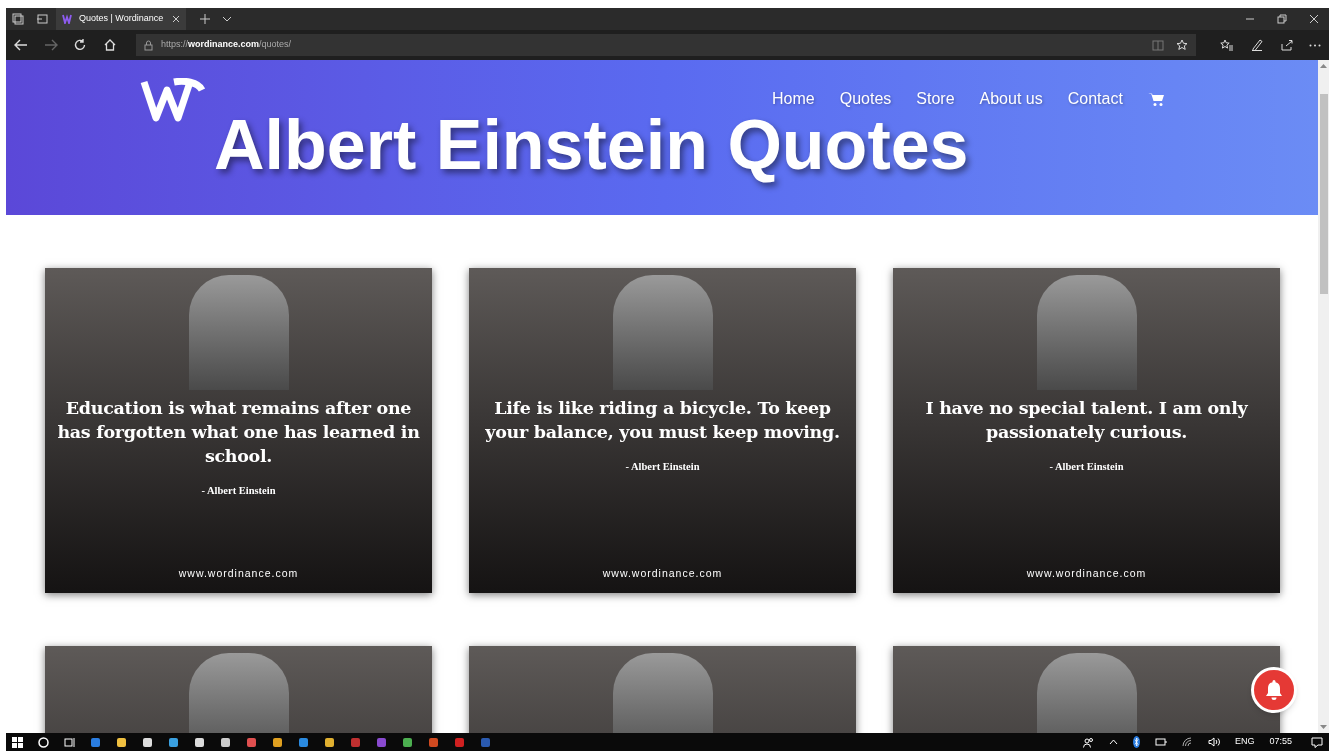 Image resolution: width=1335 pixels, height=751 pixels. I want to click on people-icon, so click(1088, 742).